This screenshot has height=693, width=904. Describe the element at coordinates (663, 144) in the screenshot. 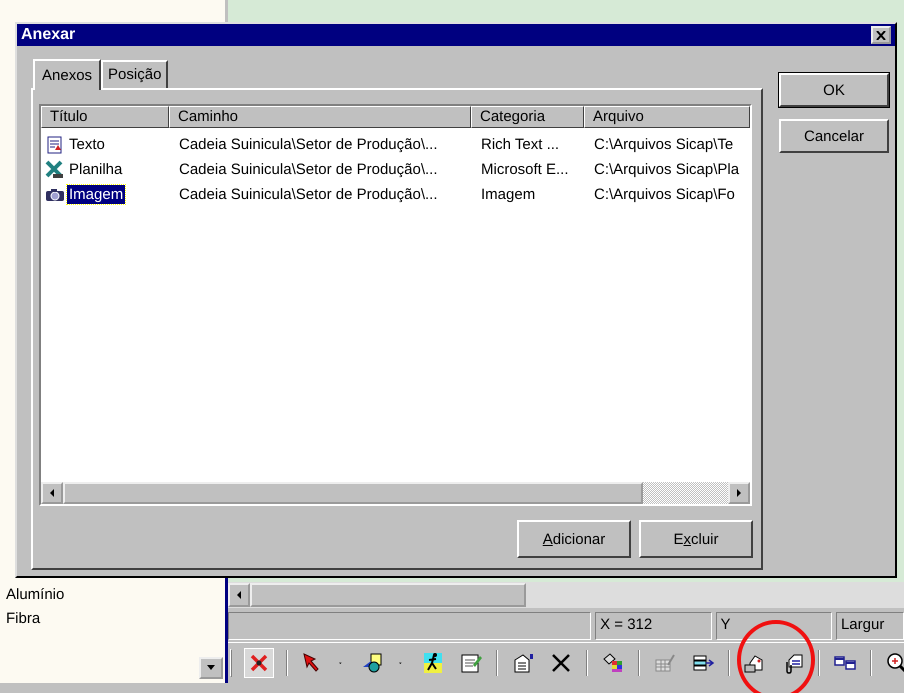

I see `table-cell-text: C:\Arquivos Sicap\Te` at that location.